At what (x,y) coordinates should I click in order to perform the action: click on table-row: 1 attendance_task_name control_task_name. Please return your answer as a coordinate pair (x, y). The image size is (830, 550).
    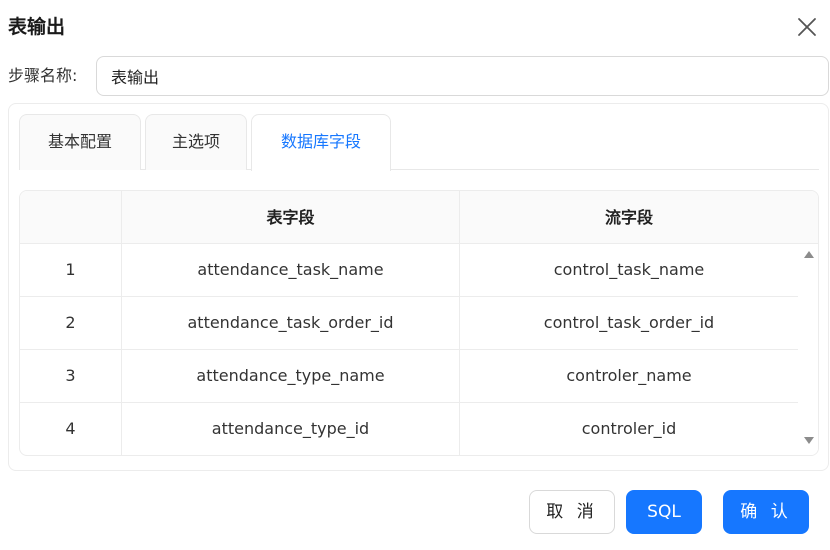
    Looking at the image, I should click on (409, 270).